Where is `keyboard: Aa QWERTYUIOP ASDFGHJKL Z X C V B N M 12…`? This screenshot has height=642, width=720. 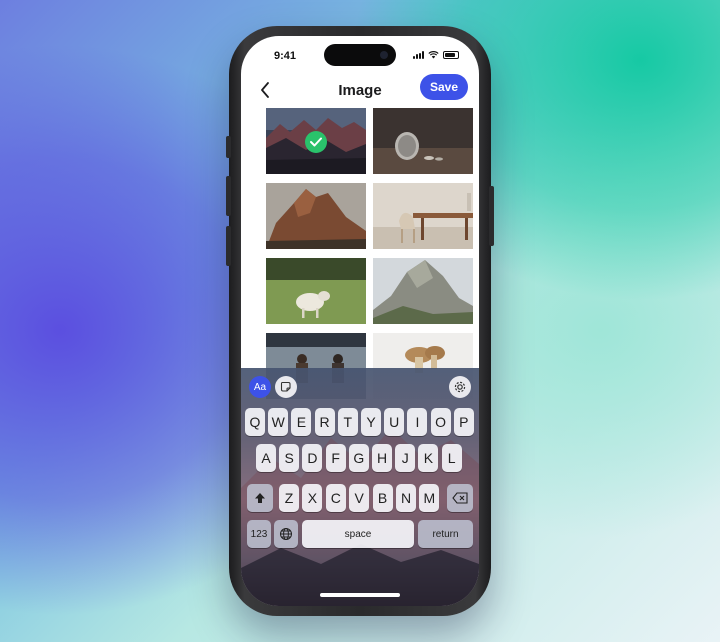 keyboard: Aa QWERTYUIOP ASDFGHJKL Z X C V B N M 12… is located at coordinates (360, 487).